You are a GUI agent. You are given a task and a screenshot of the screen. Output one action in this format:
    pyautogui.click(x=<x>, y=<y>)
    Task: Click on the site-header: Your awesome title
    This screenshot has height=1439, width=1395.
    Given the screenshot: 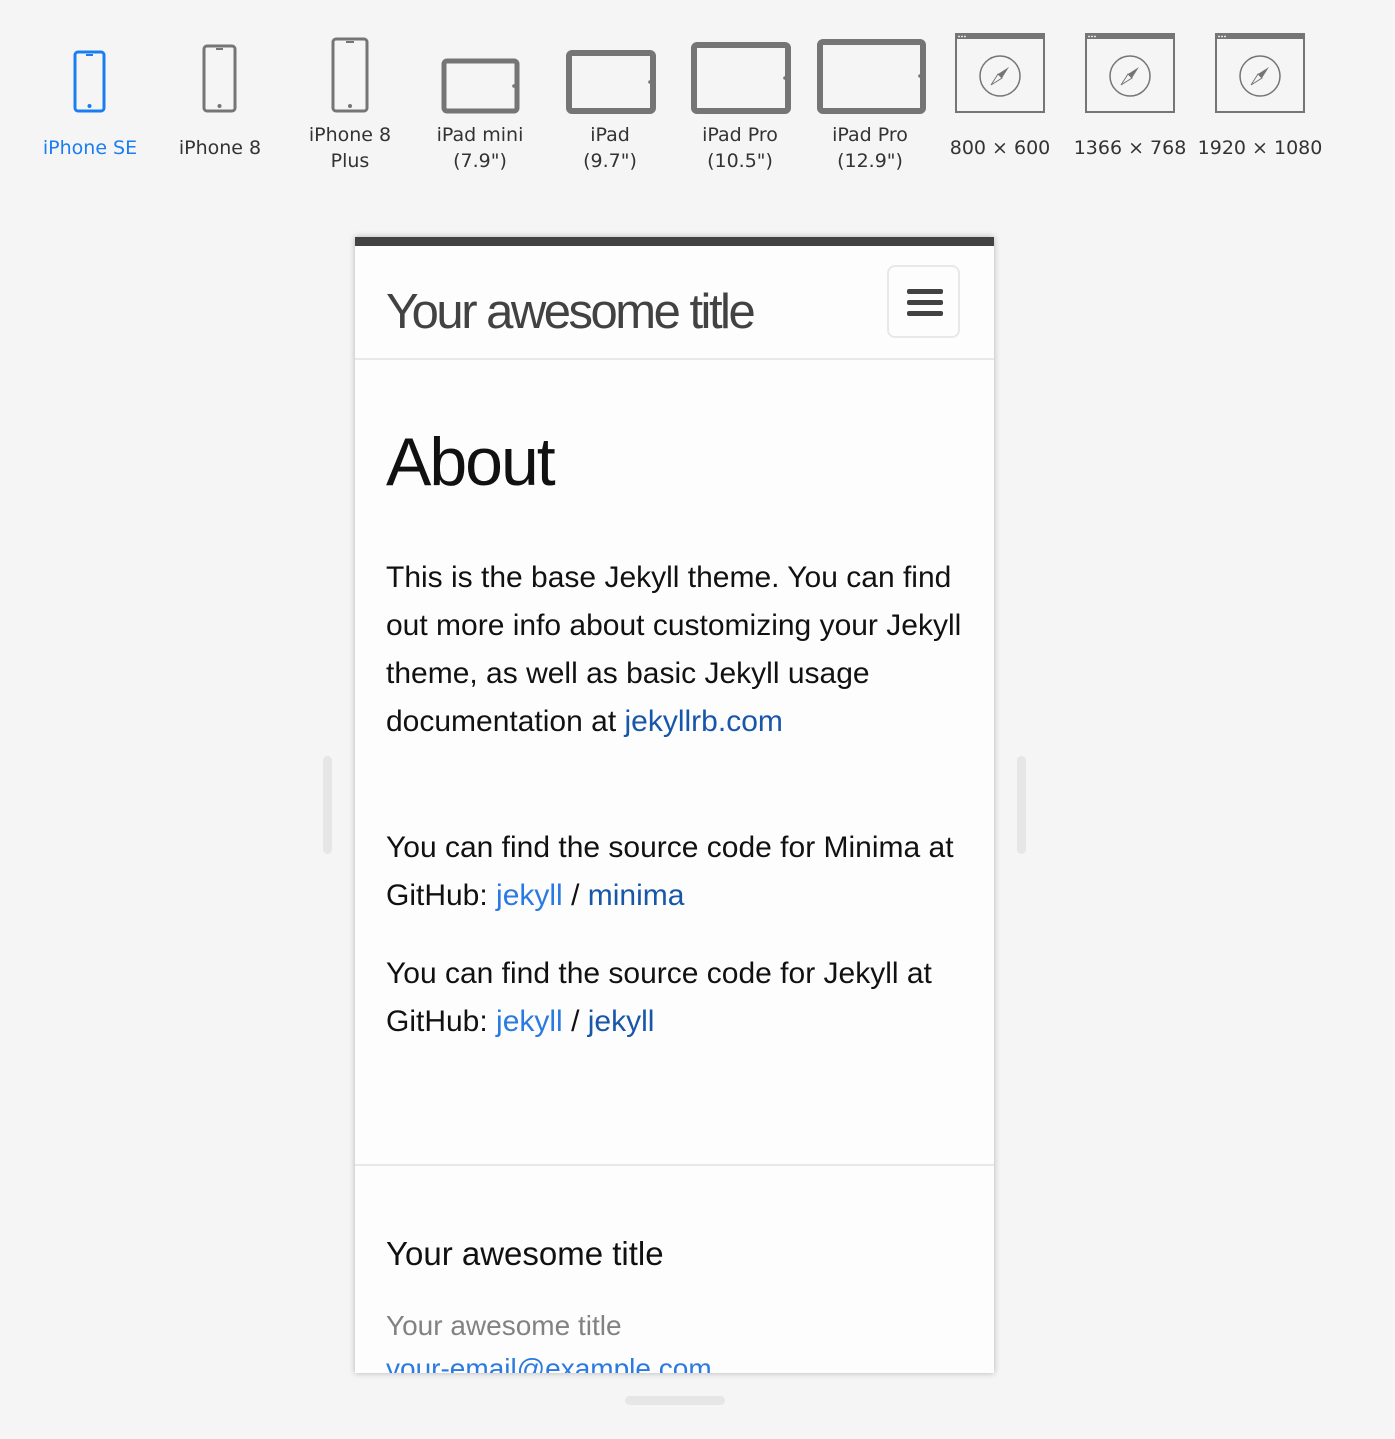 What is the action you would take?
    pyautogui.click(x=674, y=303)
    